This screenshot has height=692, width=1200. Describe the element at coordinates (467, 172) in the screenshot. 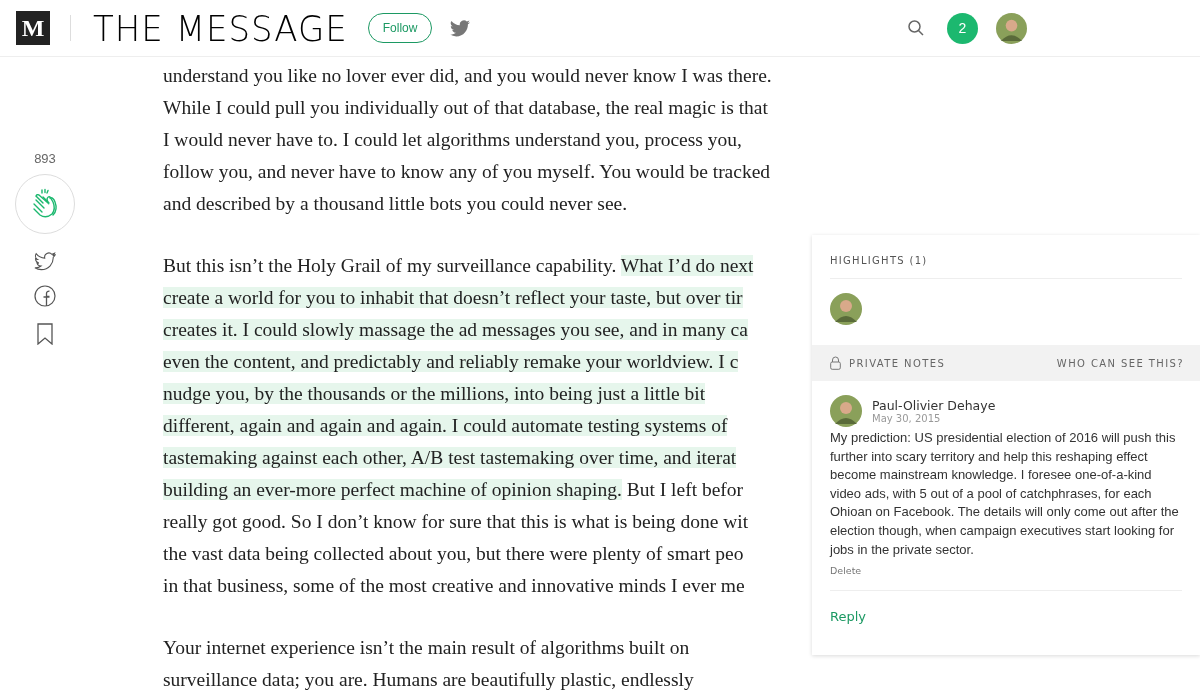

I see `article-line: follow you, and never have to know any of you myself. You would be tracked` at that location.